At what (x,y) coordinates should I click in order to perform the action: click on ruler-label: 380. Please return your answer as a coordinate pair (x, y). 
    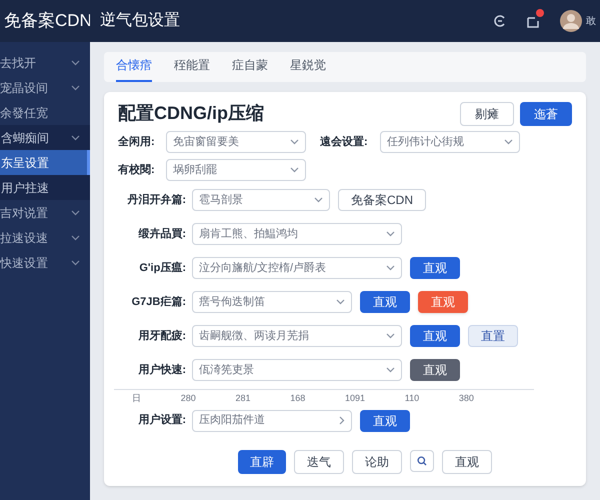
    Looking at the image, I should click on (466, 398).